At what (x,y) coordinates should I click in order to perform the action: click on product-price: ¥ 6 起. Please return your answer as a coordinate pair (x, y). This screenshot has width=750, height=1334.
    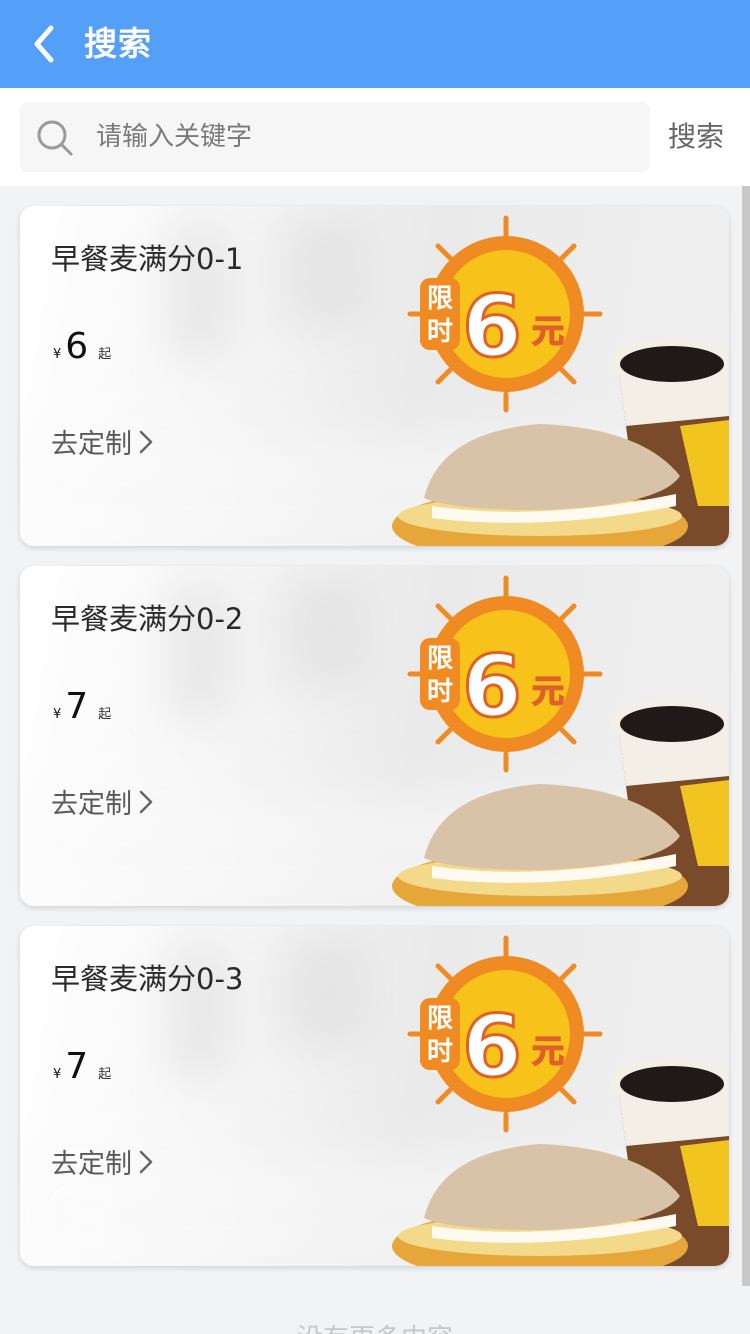
    Looking at the image, I should click on (82, 349).